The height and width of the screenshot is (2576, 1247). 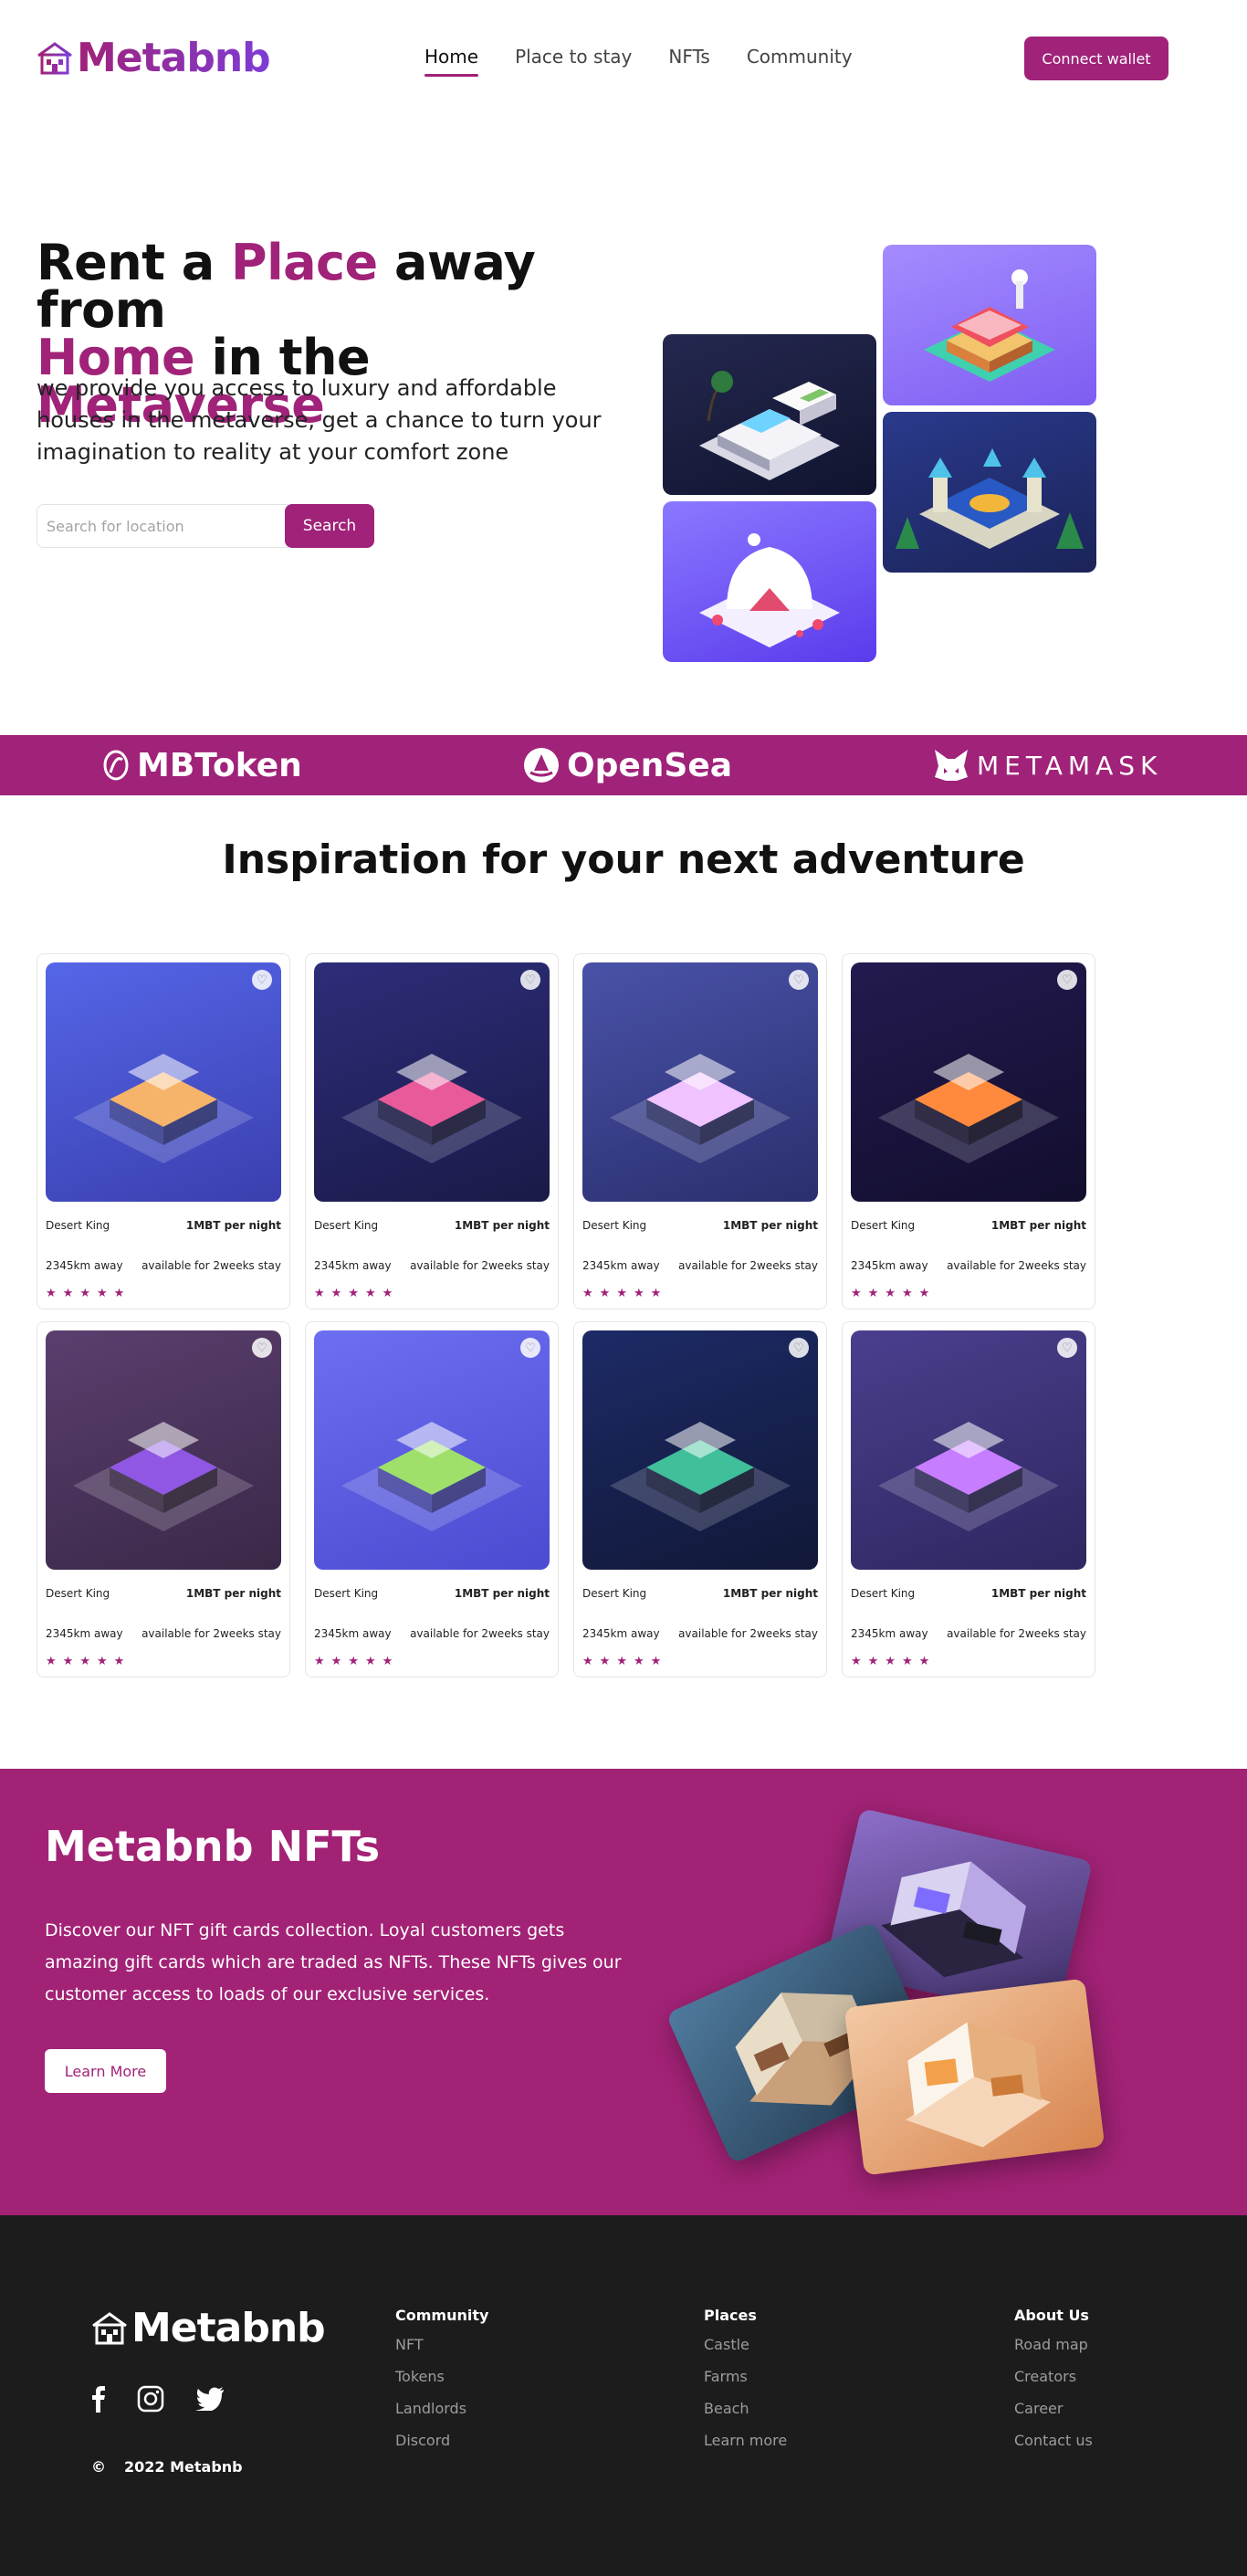 What do you see at coordinates (183, 2467) in the screenshot?
I see `copyright-text: 2022 Metabnb` at bounding box center [183, 2467].